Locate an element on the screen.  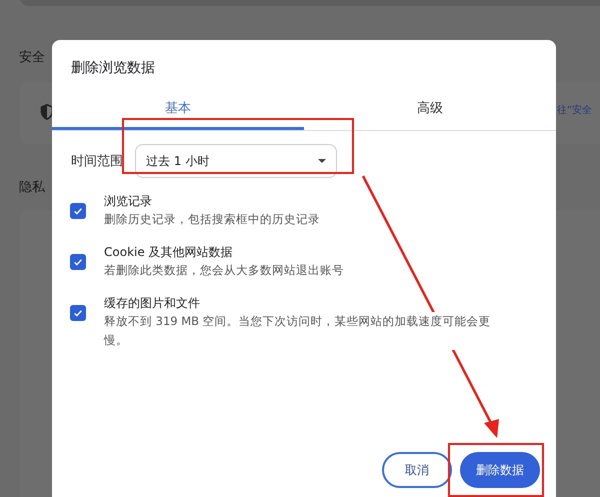
option-title: Cookie 及其他网站数据 is located at coordinates (169, 252).